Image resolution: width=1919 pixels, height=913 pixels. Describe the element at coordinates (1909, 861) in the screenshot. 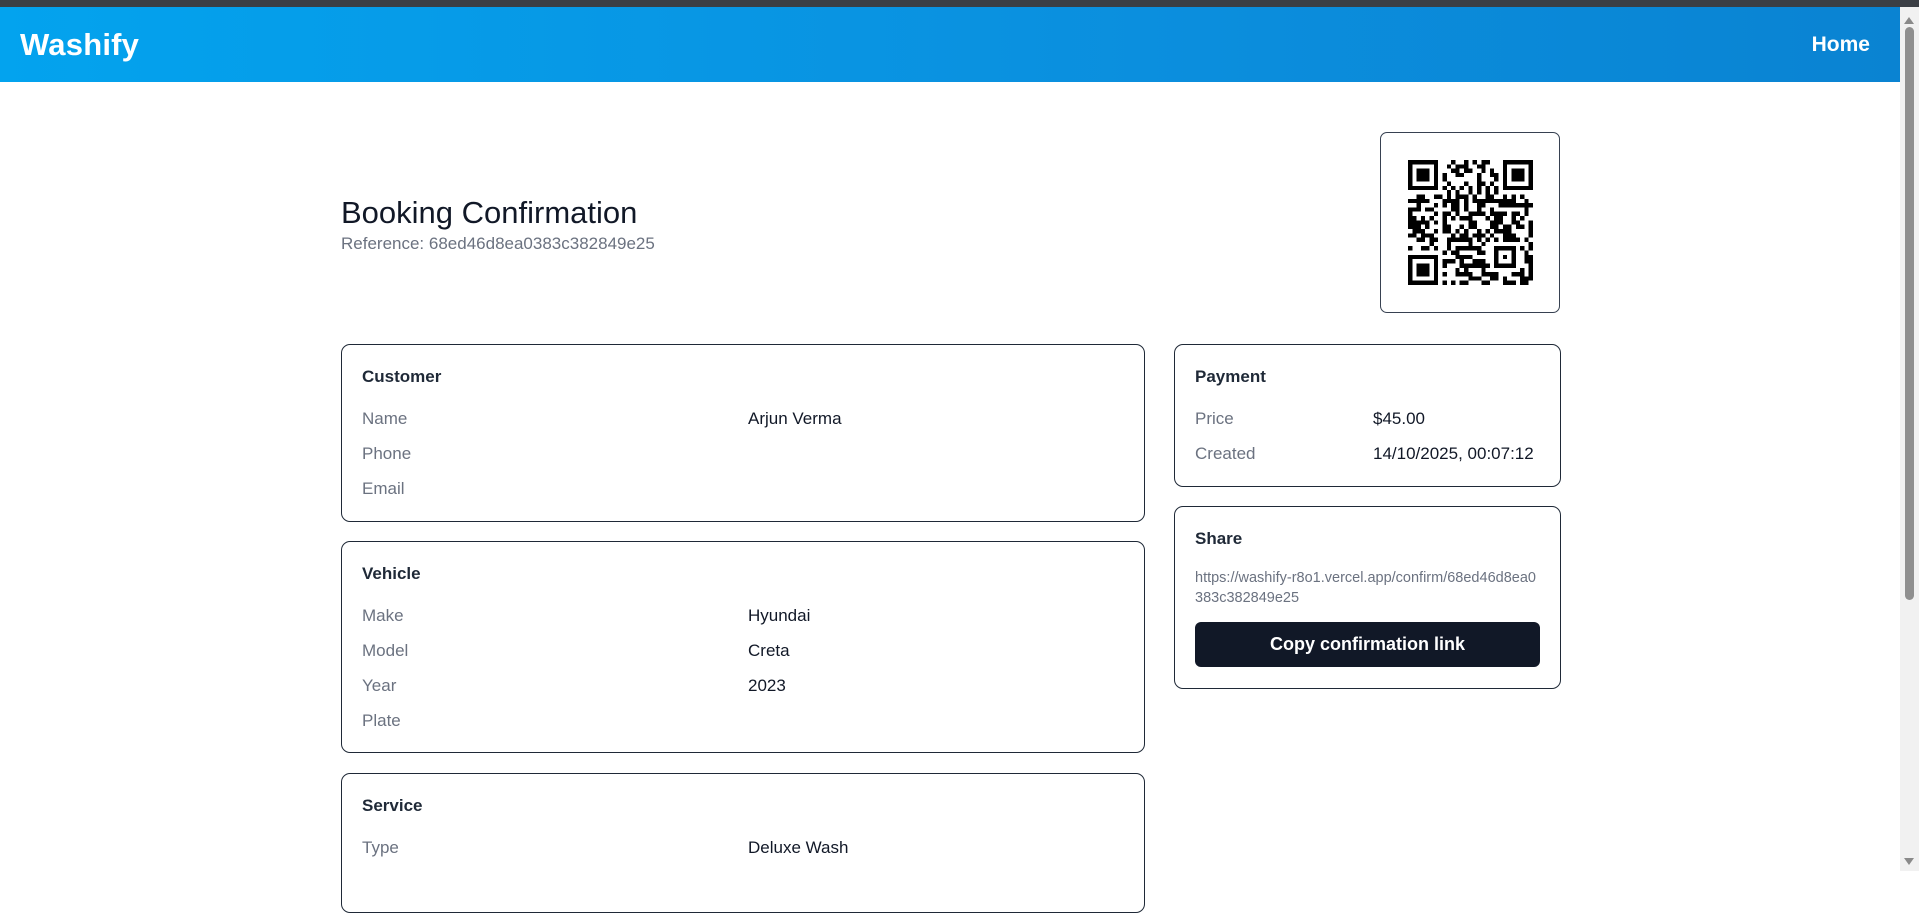

I see `scroll-down-icon` at that location.